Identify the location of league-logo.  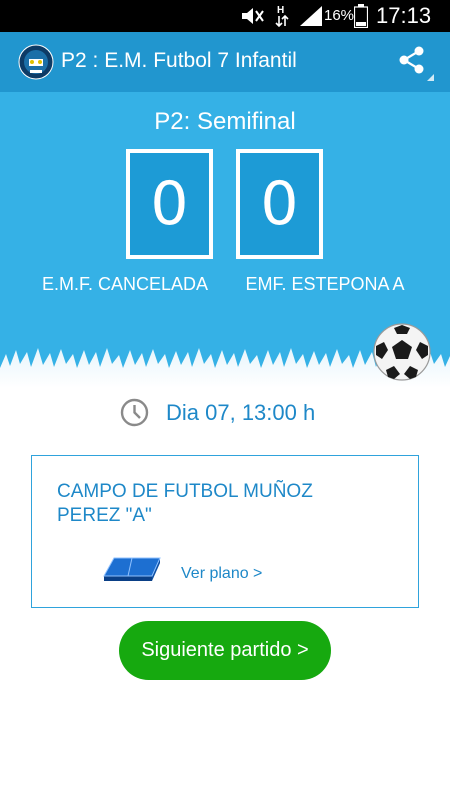
(36, 62).